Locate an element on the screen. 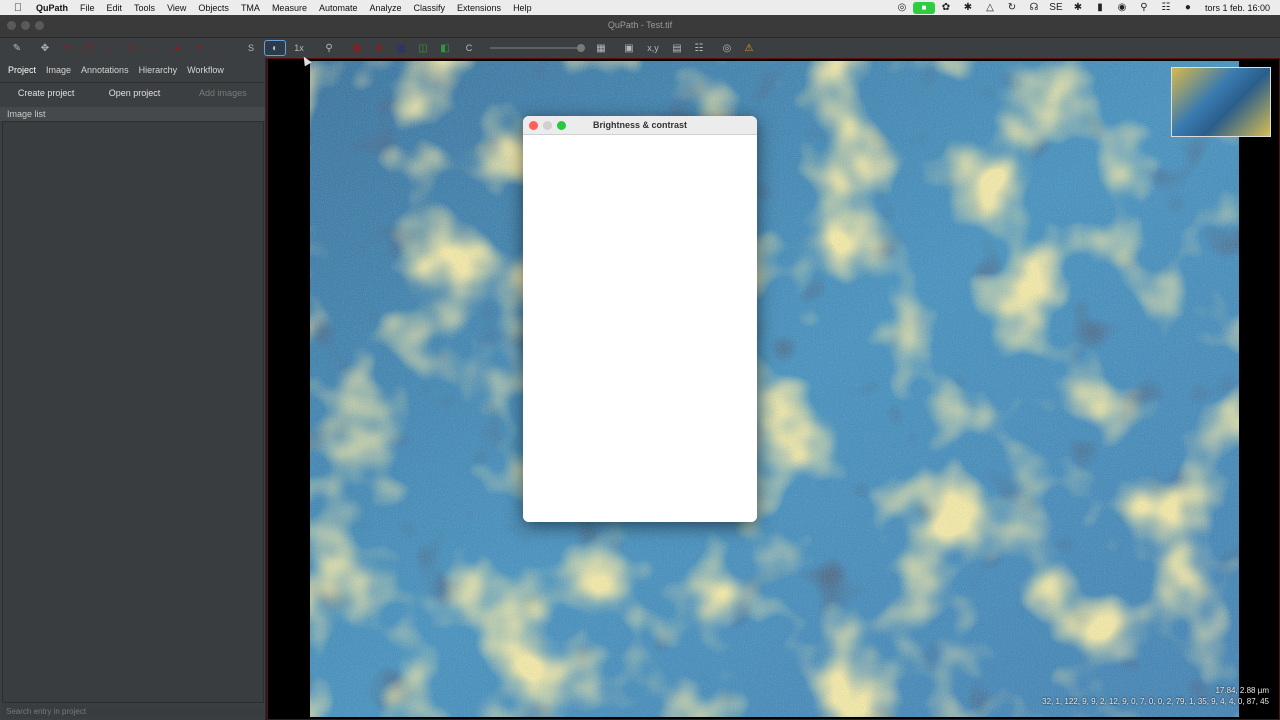  open-project-button: Open project is located at coordinates (134, 93).